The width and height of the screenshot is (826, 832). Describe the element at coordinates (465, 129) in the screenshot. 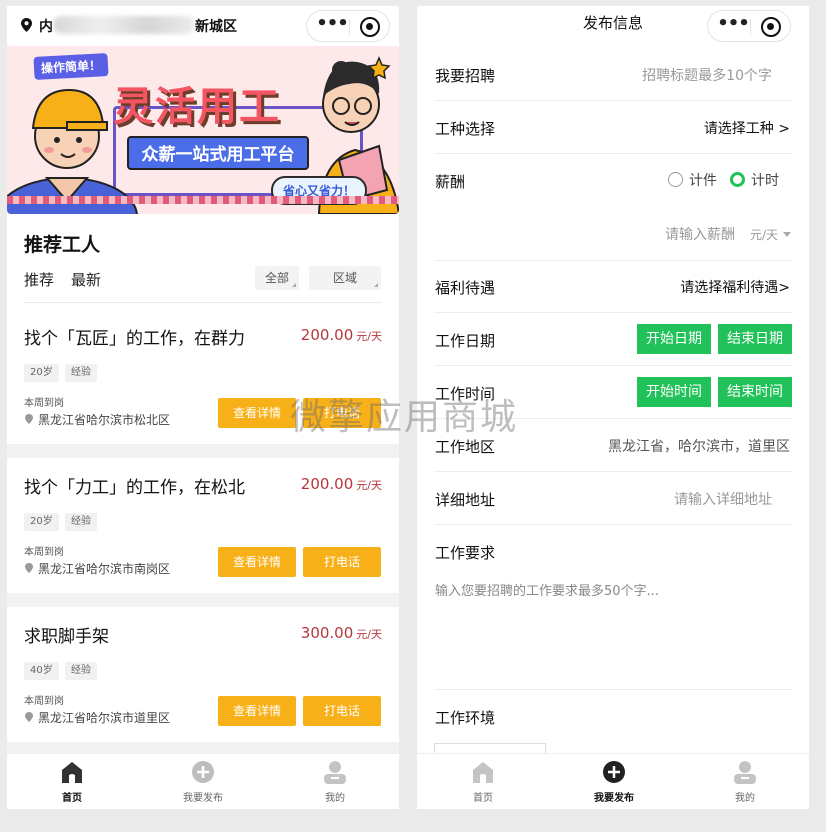

I see `field-label: 工种选择` at that location.